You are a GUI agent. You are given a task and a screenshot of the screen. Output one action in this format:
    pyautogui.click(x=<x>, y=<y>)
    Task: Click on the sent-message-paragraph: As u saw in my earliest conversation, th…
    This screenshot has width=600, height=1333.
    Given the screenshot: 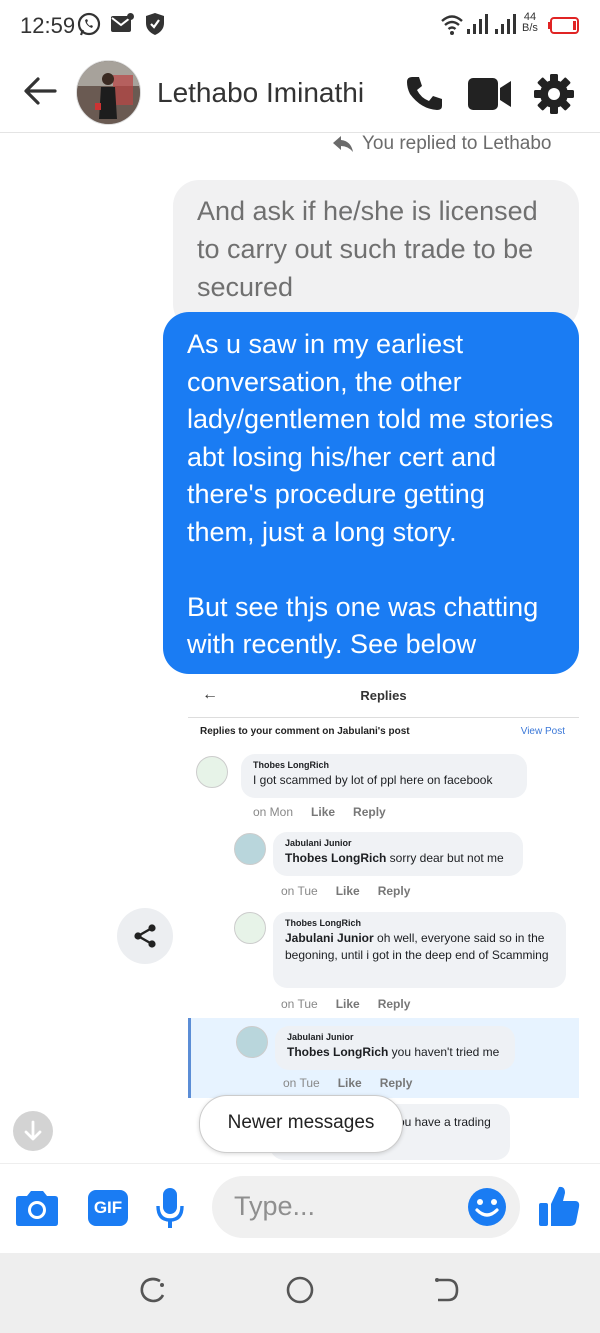 What is the action you would take?
    pyautogui.click(x=370, y=438)
    